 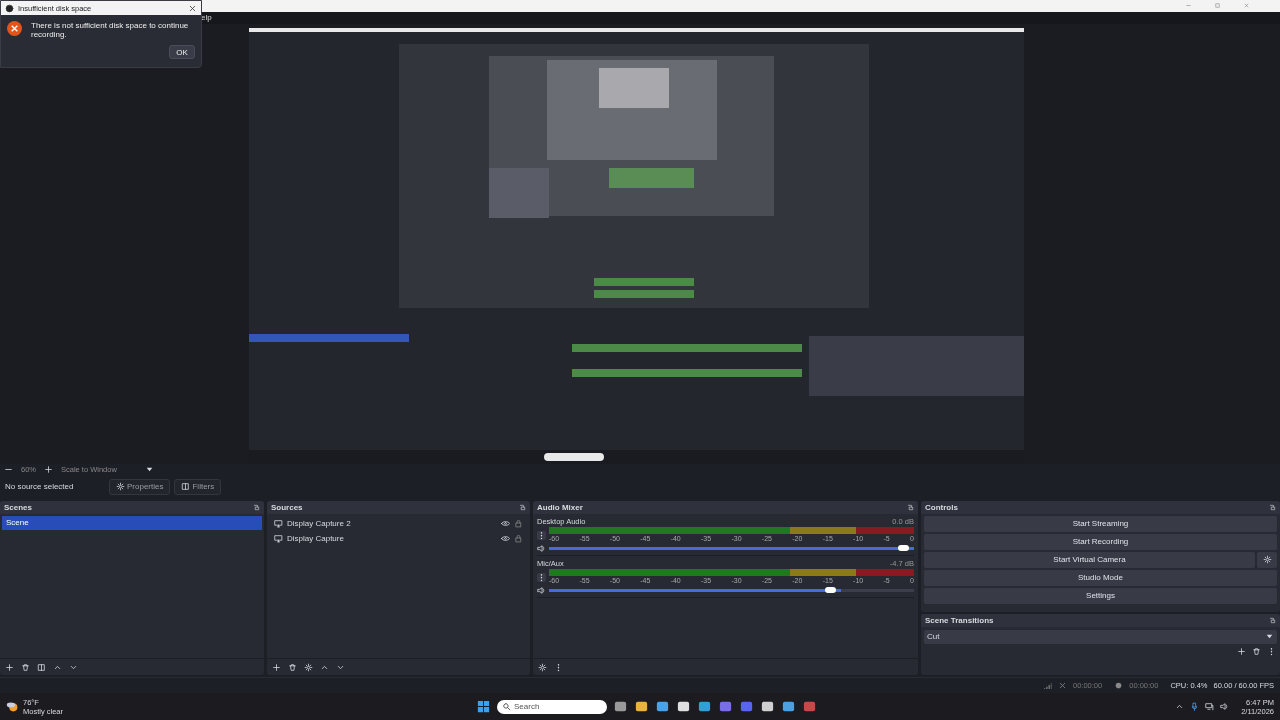 What do you see at coordinates (1119, 686) in the screenshot?
I see `record-icon` at bounding box center [1119, 686].